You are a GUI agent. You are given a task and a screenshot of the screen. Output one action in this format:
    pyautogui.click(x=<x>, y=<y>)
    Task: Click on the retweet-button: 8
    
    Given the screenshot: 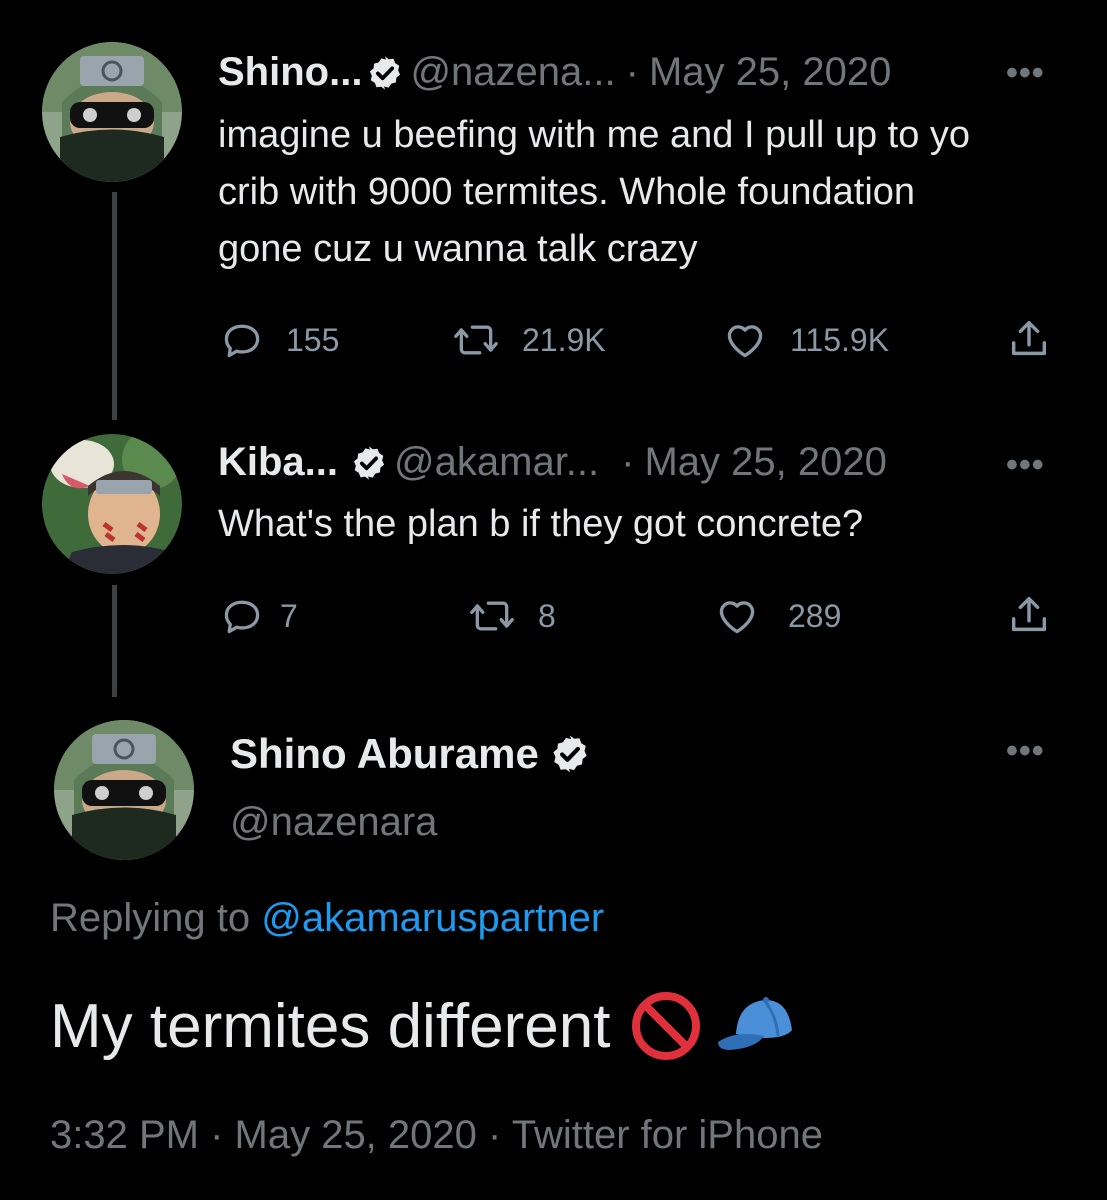 What is the action you would take?
    pyautogui.click(x=512, y=616)
    